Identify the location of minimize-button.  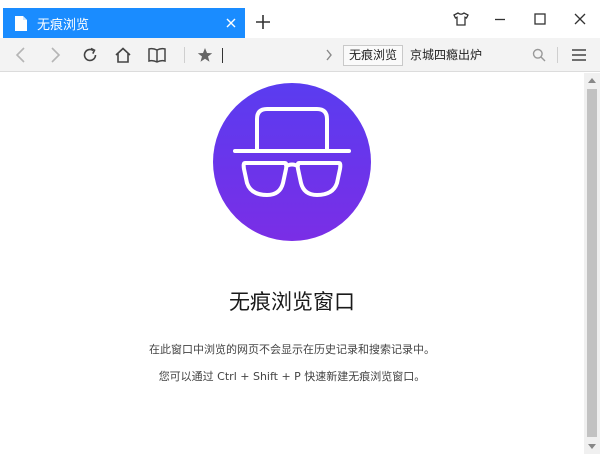
(500, 19).